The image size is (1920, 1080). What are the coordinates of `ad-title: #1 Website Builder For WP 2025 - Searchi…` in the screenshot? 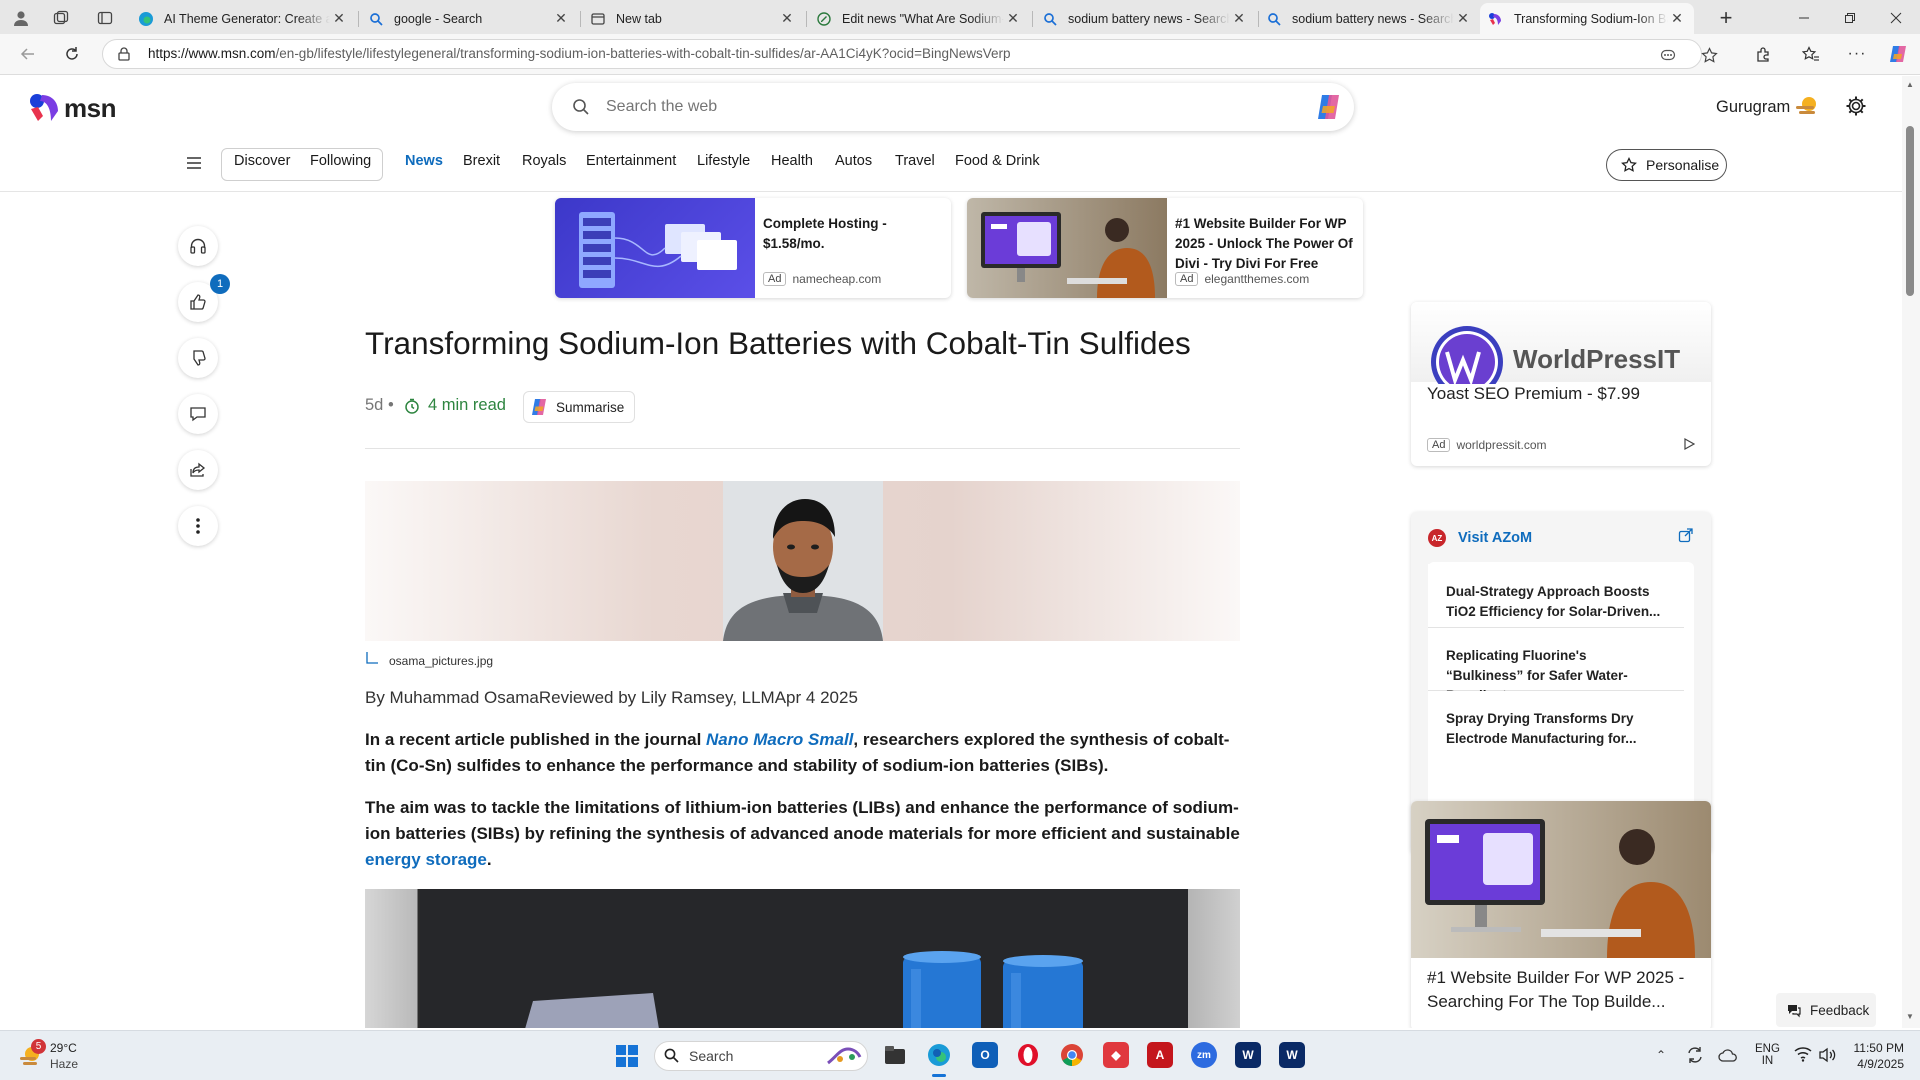 It's located at (1556, 989).